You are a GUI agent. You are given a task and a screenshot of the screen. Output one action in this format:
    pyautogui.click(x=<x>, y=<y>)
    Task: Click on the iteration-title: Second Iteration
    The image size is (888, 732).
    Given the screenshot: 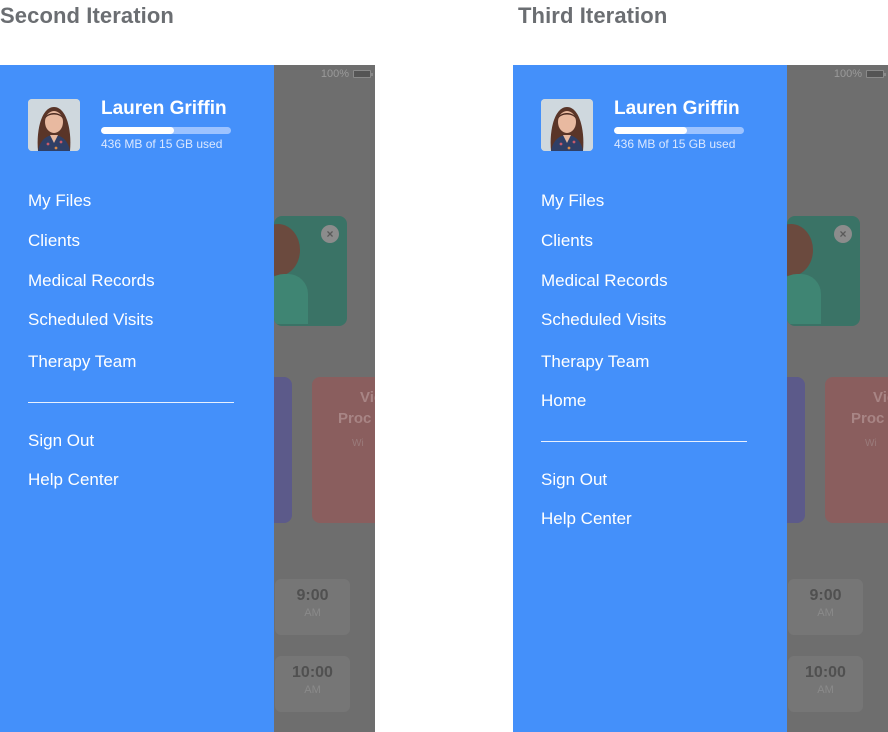 What is the action you would take?
    pyautogui.click(x=87, y=15)
    